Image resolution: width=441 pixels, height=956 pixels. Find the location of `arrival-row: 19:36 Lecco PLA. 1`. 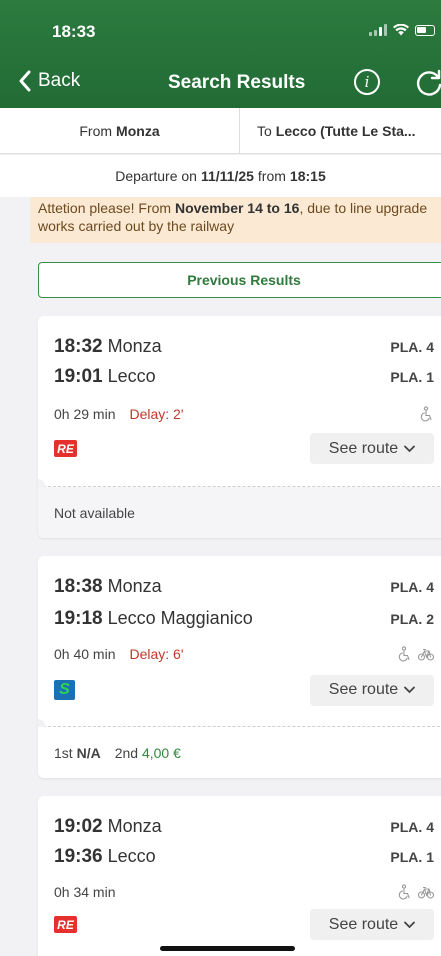

arrival-row: 19:36 Lecco PLA. 1 is located at coordinates (244, 857).